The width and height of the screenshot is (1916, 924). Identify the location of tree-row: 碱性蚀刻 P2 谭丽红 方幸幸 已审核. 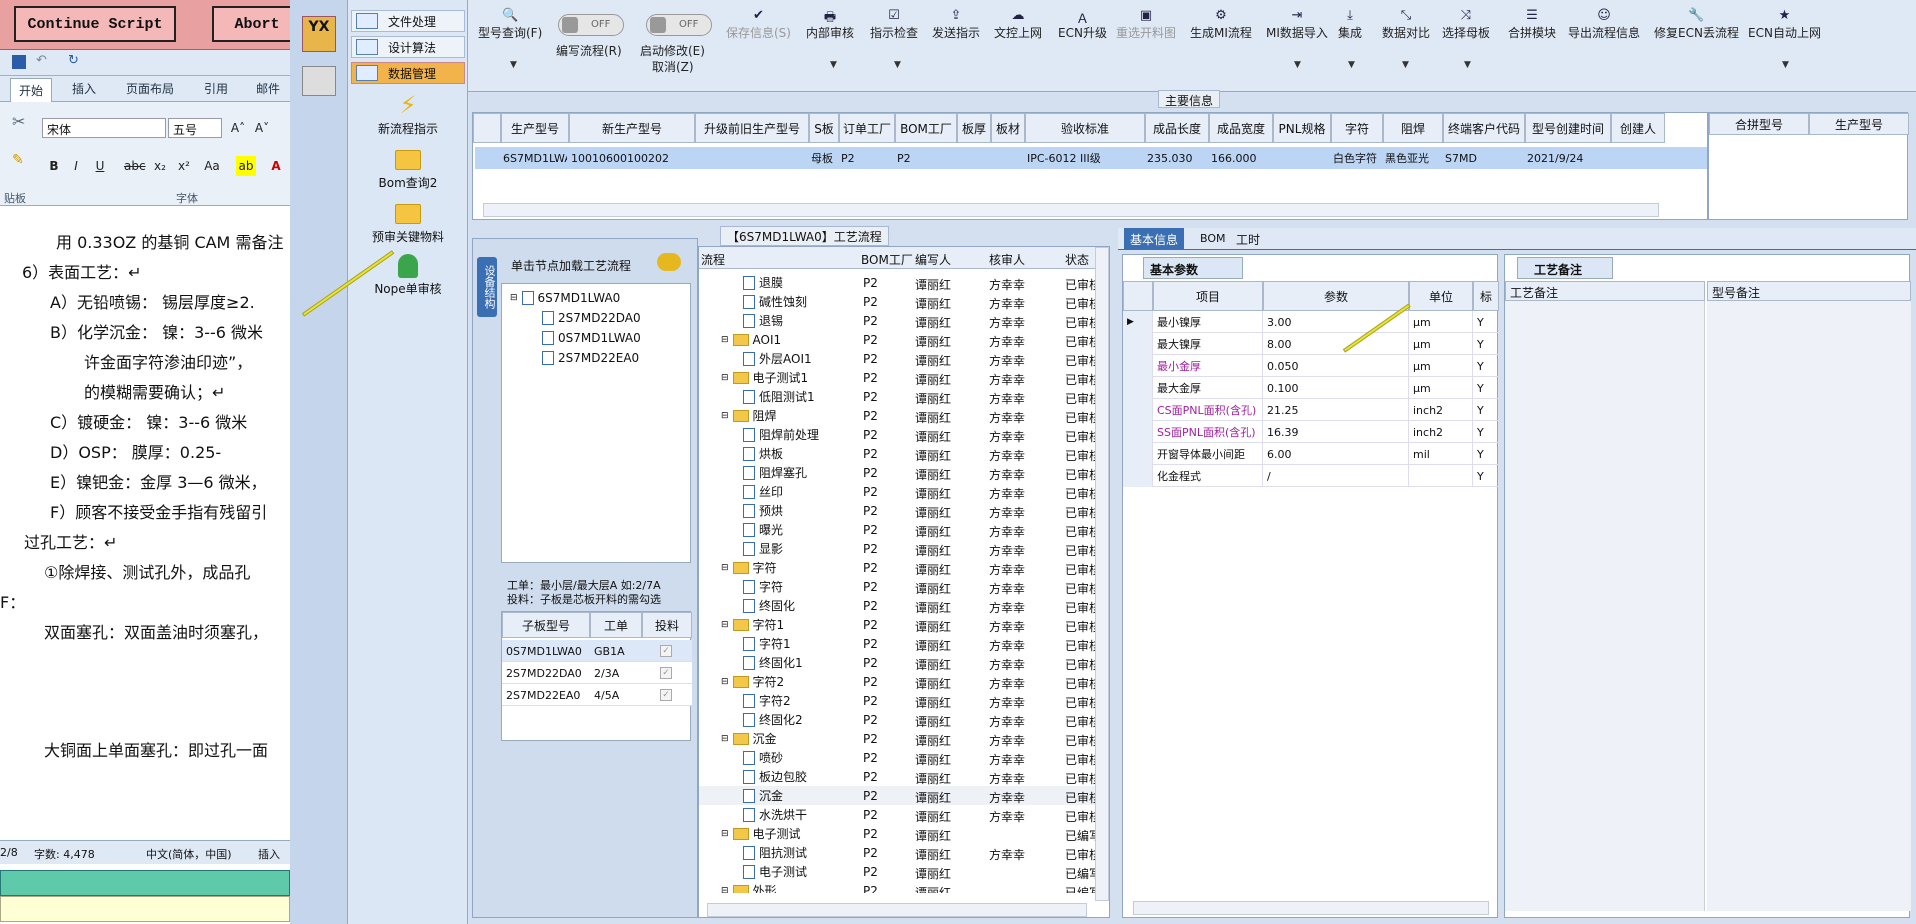
(897, 301).